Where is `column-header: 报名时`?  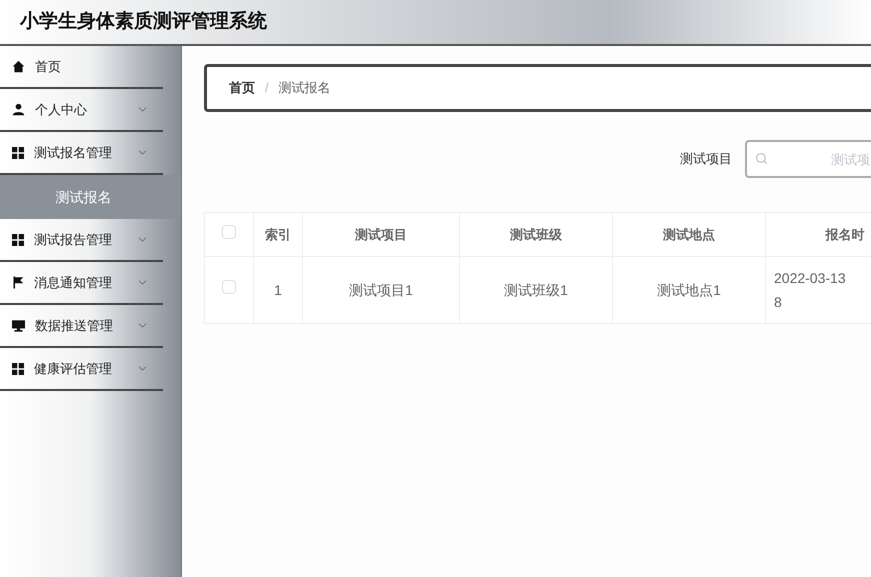 column-header: 报名时 is located at coordinates (818, 234).